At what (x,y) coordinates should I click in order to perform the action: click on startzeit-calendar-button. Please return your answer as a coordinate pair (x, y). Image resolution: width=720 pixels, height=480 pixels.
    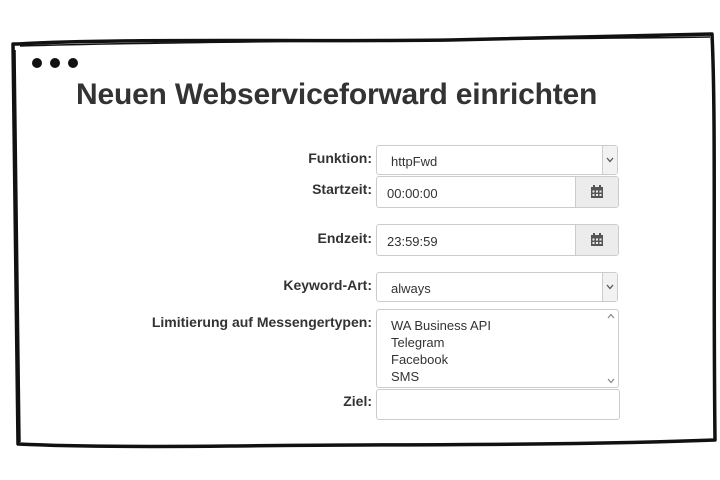
    Looking at the image, I should click on (596, 192).